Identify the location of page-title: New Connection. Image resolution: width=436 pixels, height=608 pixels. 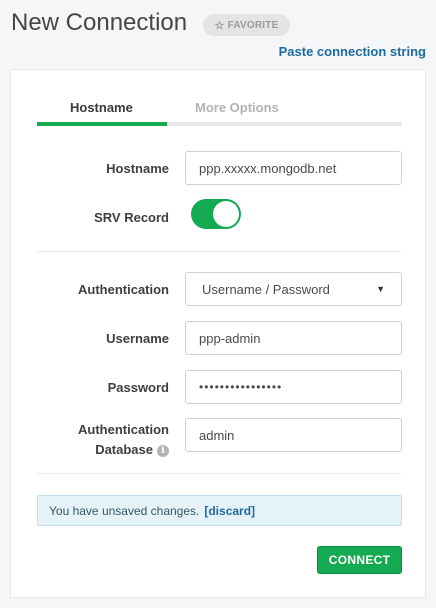
(99, 22).